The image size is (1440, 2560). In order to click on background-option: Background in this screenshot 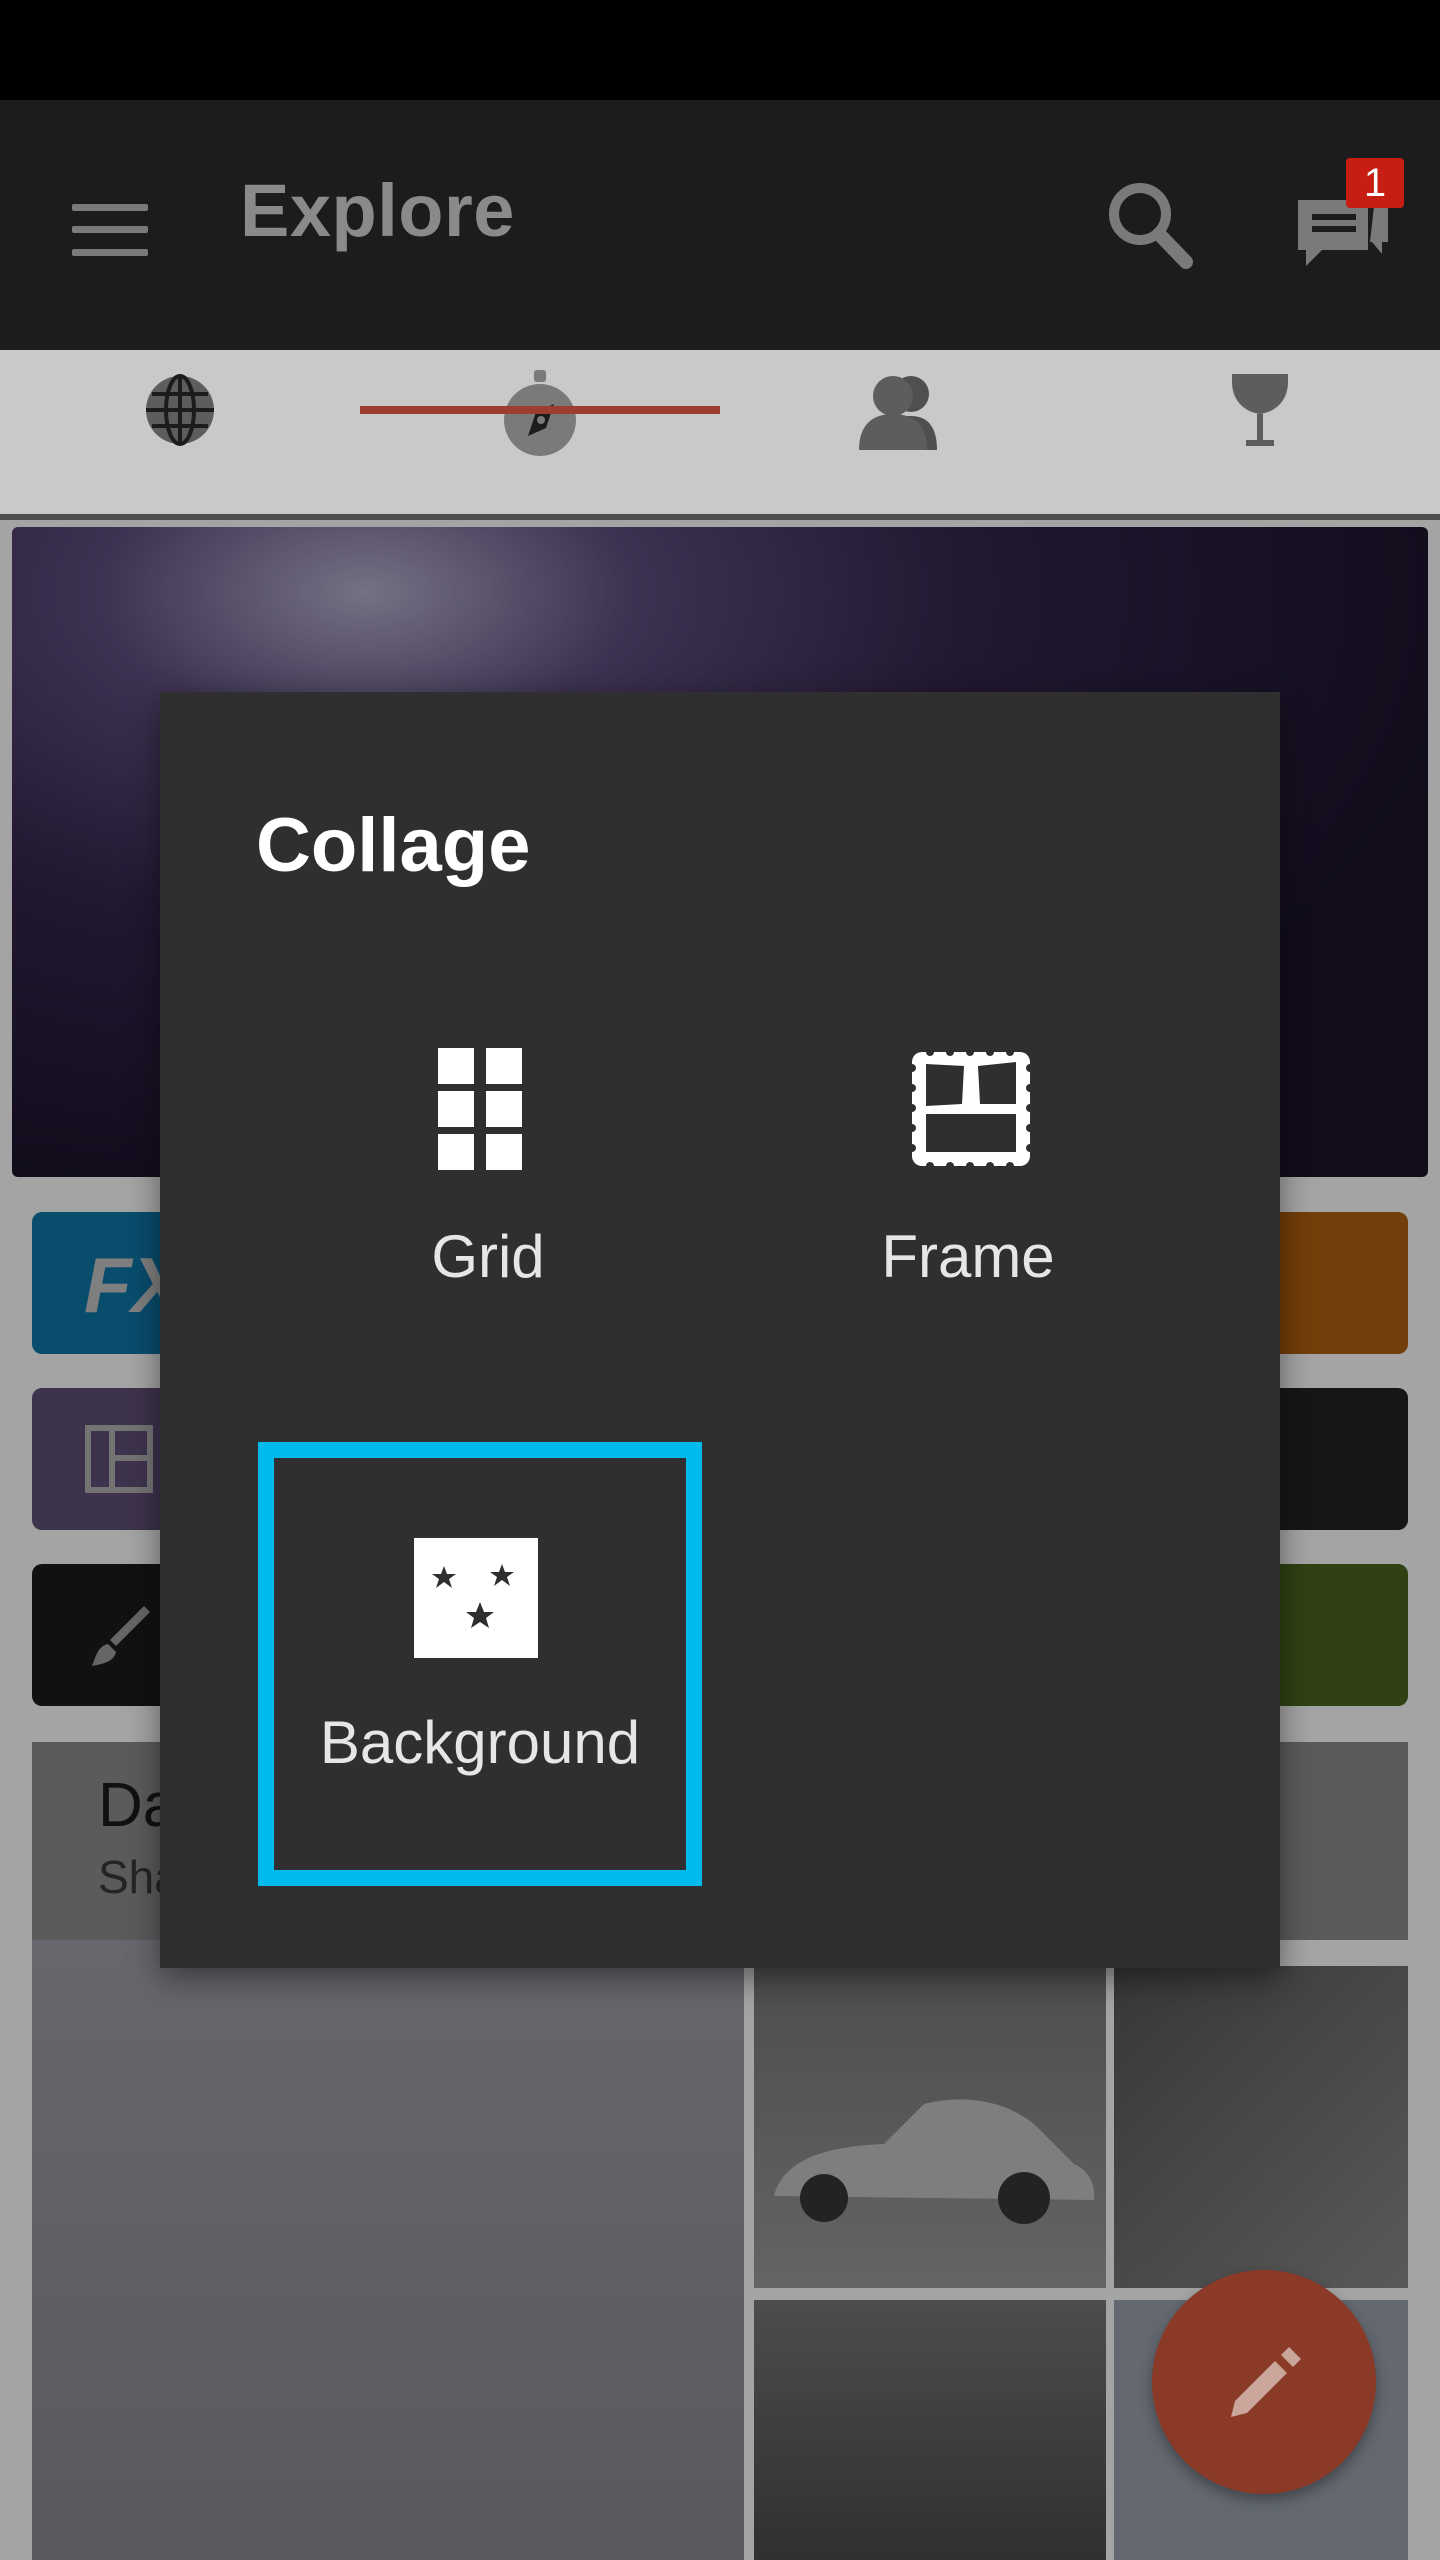, I will do `click(480, 1664)`.